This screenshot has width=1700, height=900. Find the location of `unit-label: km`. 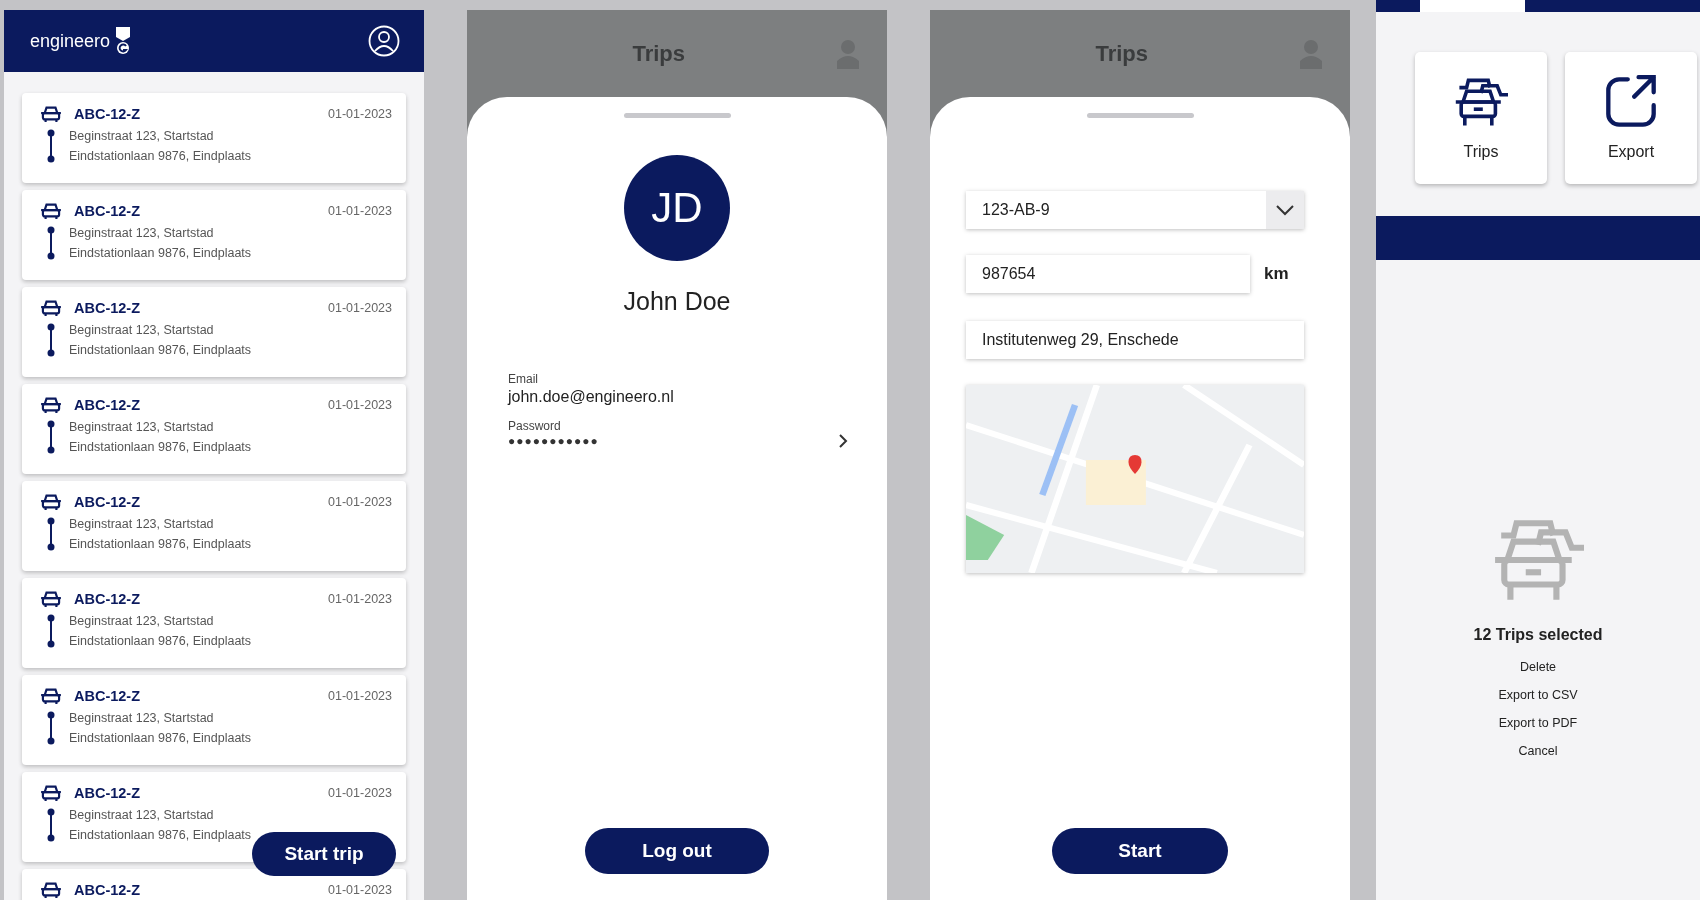

unit-label: km is located at coordinates (1277, 274).